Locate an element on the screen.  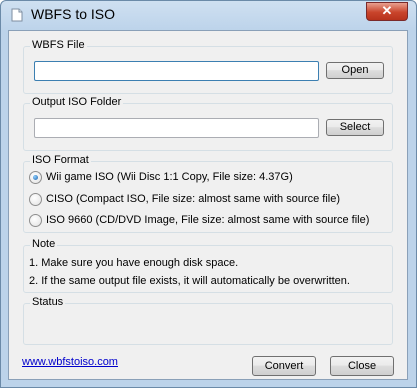
close-button: Close is located at coordinates (362, 366).